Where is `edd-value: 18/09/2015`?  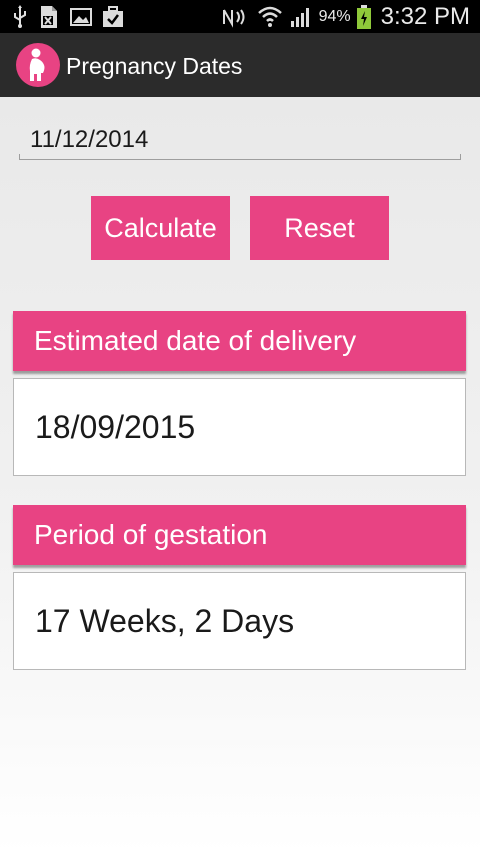 edd-value: 18/09/2015 is located at coordinates (239, 427).